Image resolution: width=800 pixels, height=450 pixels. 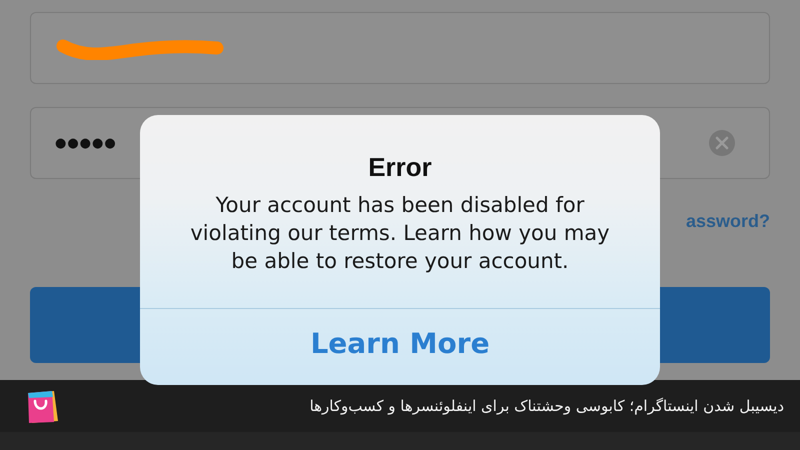 I want to click on password-value: ●●●●●, so click(x=86, y=143).